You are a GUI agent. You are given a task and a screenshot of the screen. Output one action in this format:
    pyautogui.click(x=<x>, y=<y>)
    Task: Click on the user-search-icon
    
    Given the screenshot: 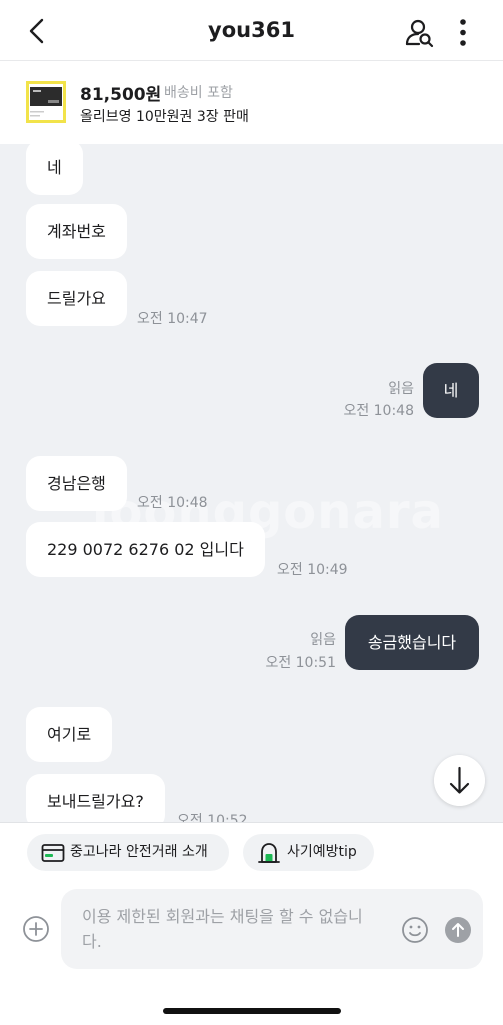 What is the action you would take?
    pyautogui.click(x=420, y=33)
    